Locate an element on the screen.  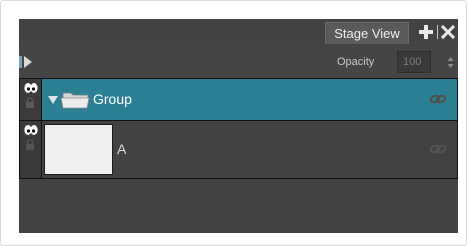
expand-panel-icon is located at coordinates (26, 62).